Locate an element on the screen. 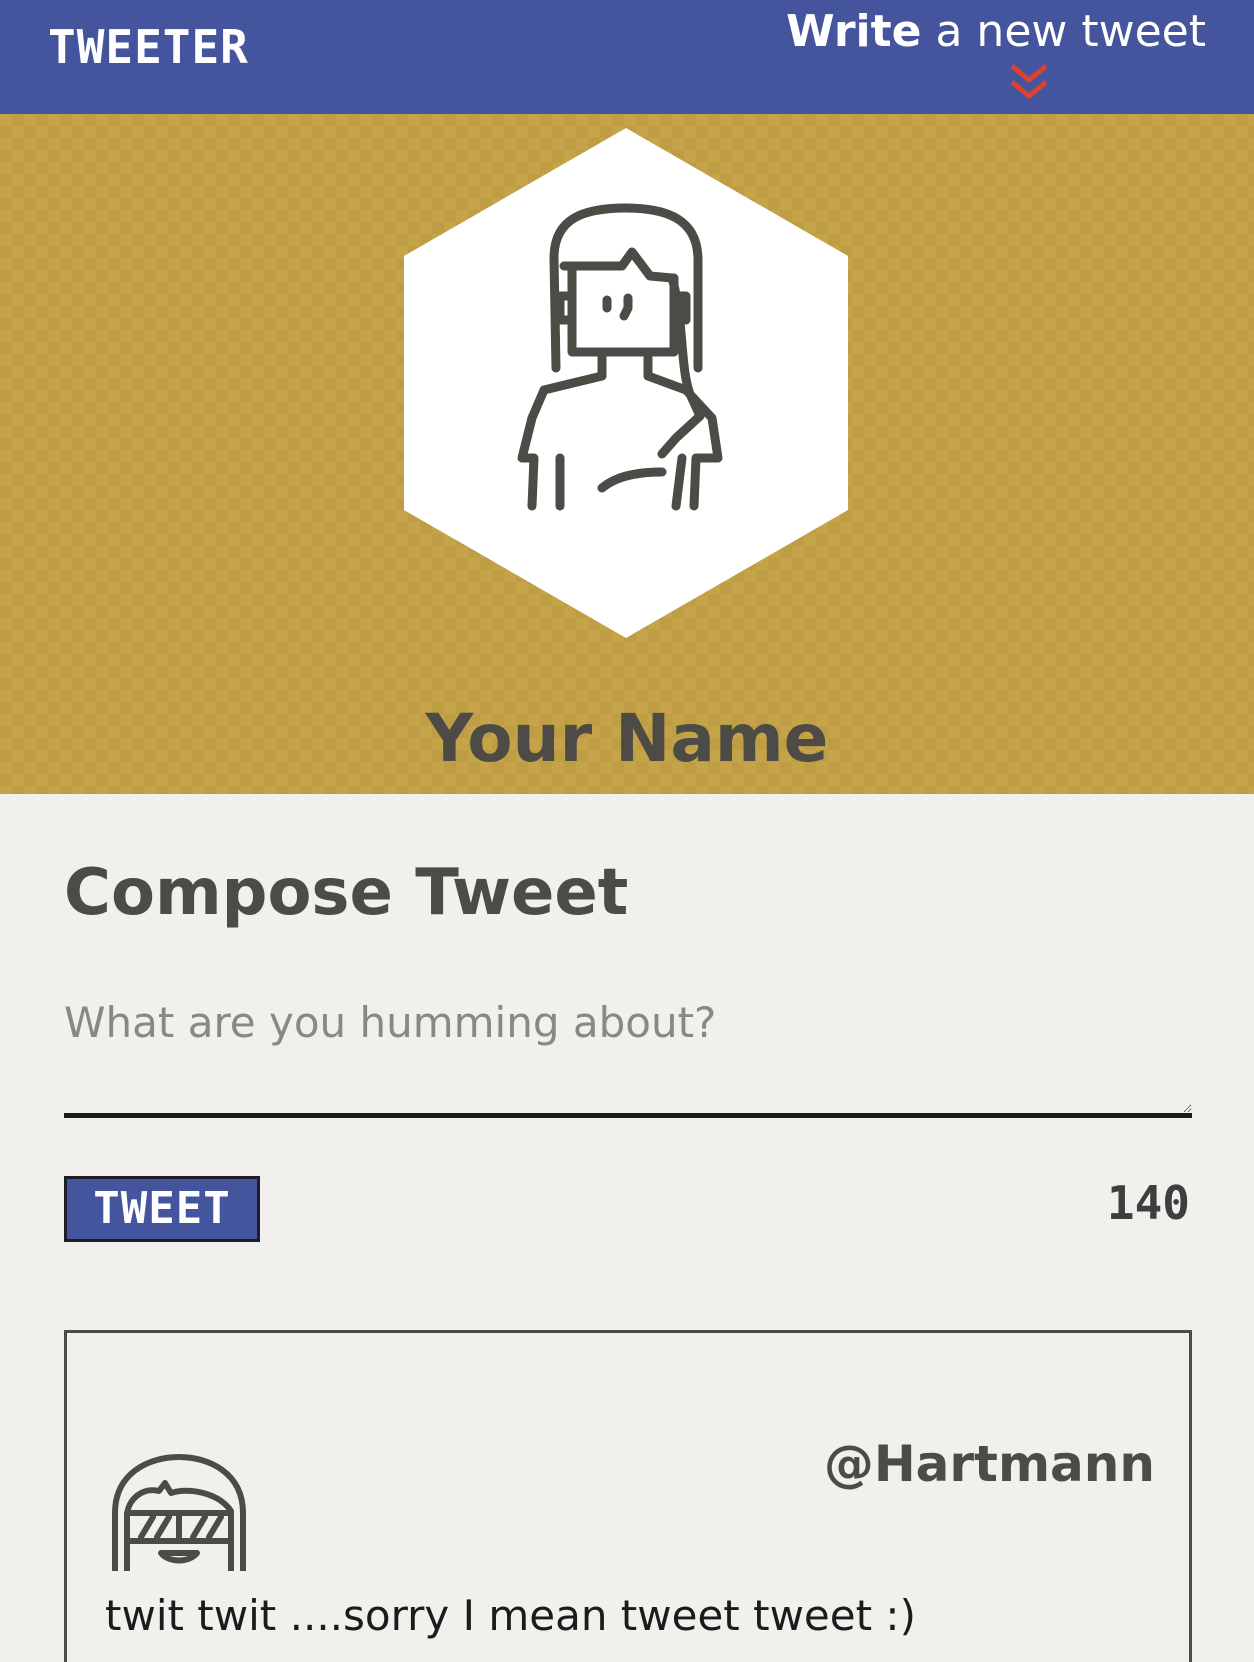 This screenshot has height=1662, width=1254. profile-name: Your Name is located at coordinates (627, 738).